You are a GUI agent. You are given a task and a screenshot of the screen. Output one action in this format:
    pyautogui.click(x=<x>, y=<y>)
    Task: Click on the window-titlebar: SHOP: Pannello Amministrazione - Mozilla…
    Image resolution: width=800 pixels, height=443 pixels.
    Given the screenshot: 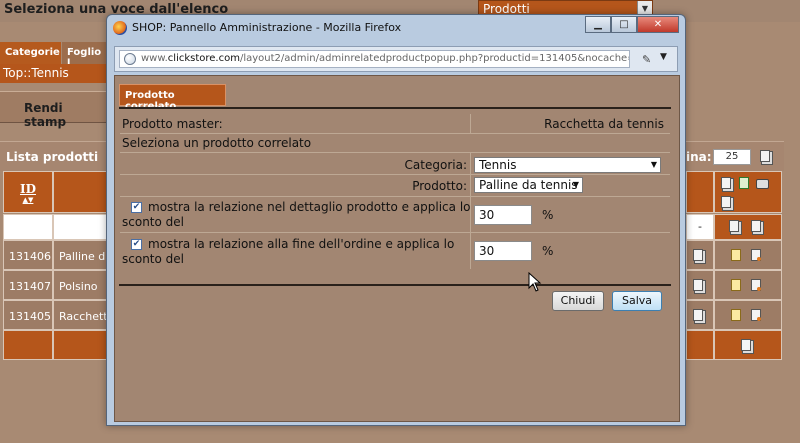 What is the action you would take?
    pyautogui.click(x=396, y=28)
    